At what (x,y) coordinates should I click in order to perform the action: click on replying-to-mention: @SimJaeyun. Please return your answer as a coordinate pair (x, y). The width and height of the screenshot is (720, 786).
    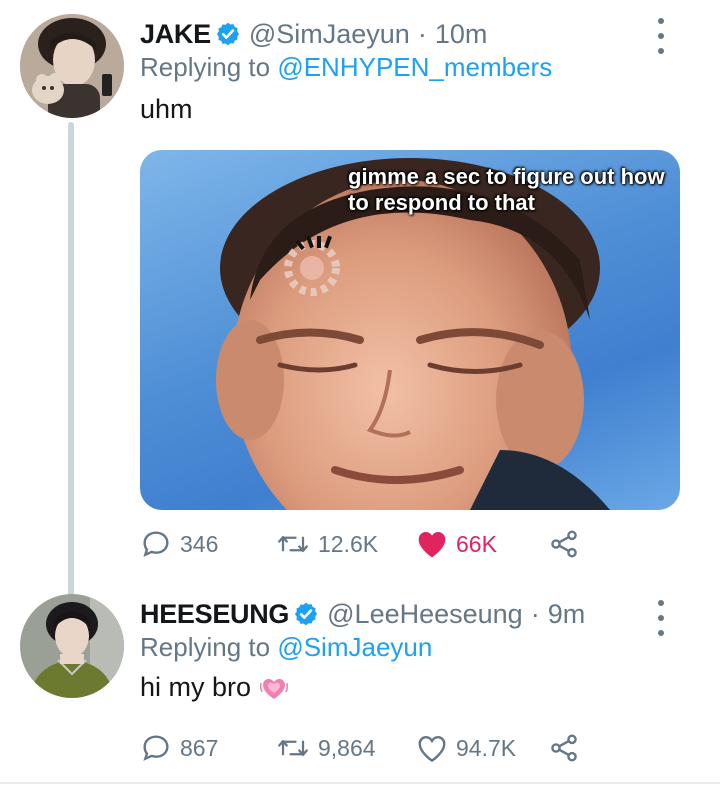
    Looking at the image, I should click on (354, 647).